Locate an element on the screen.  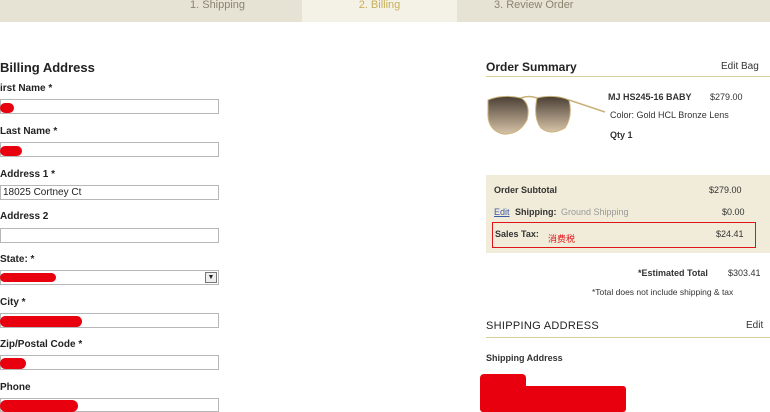
shipping-address-title: SHIPPING ADDRESS is located at coordinates (542, 326).